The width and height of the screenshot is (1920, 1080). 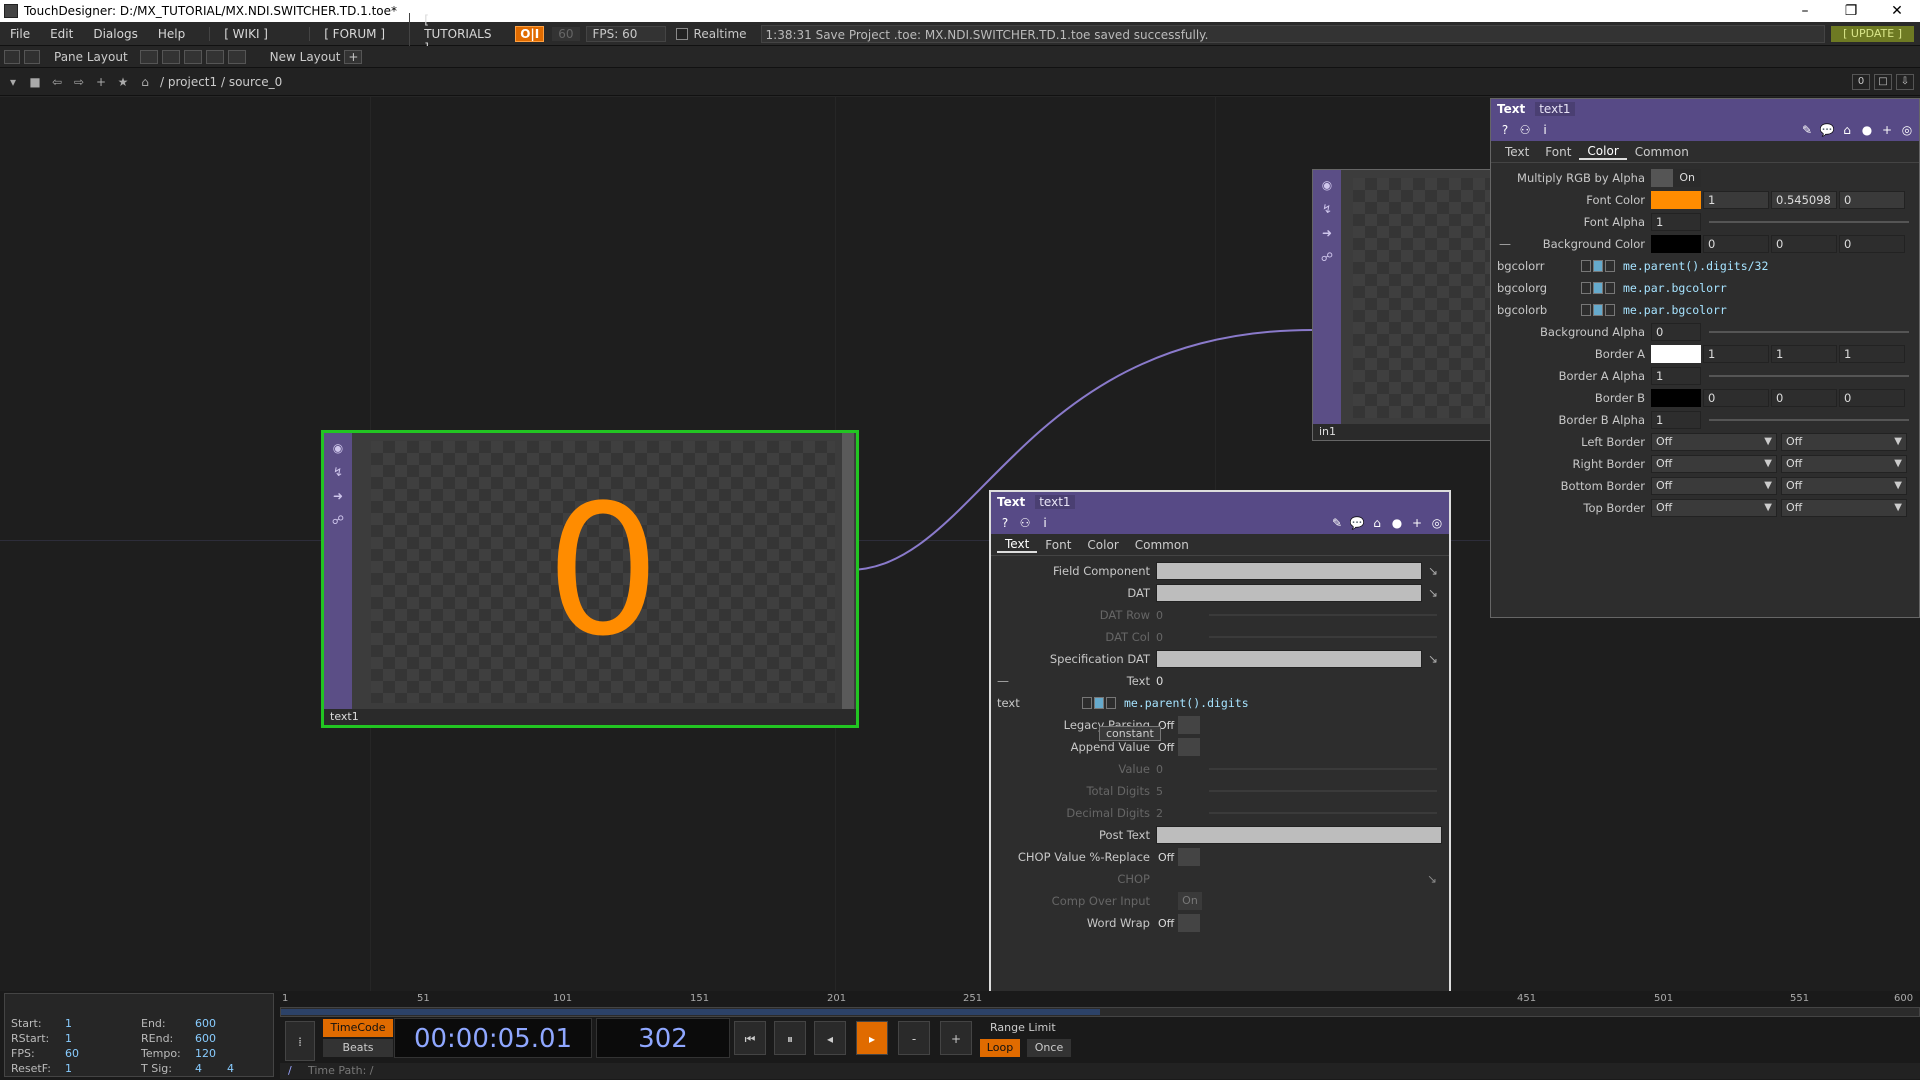 What do you see at coordinates (1558, 152) in the screenshot?
I see `tab-font: Font` at bounding box center [1558, 152].